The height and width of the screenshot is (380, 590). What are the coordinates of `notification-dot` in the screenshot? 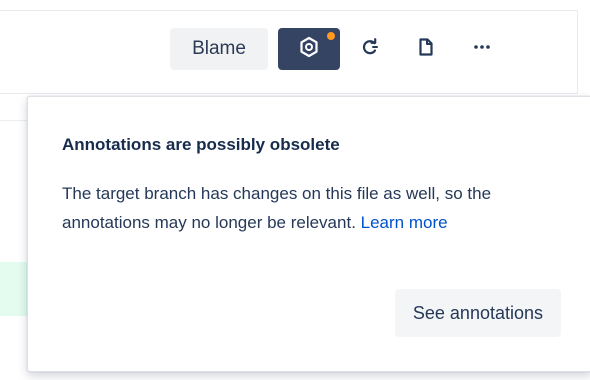 It's located at (331, 36).